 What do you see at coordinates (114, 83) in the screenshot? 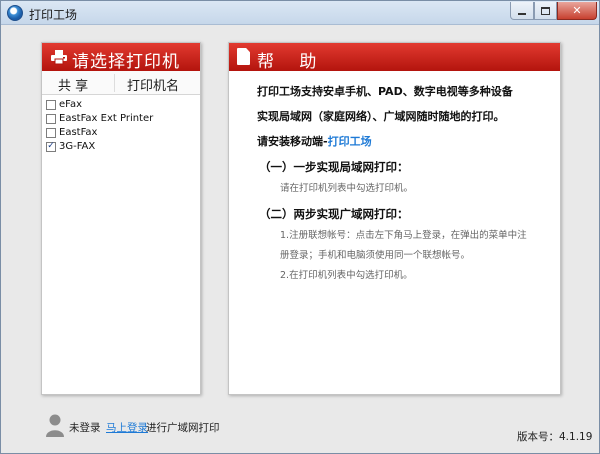
I see `column-divider` at bounding box center [114, 83].